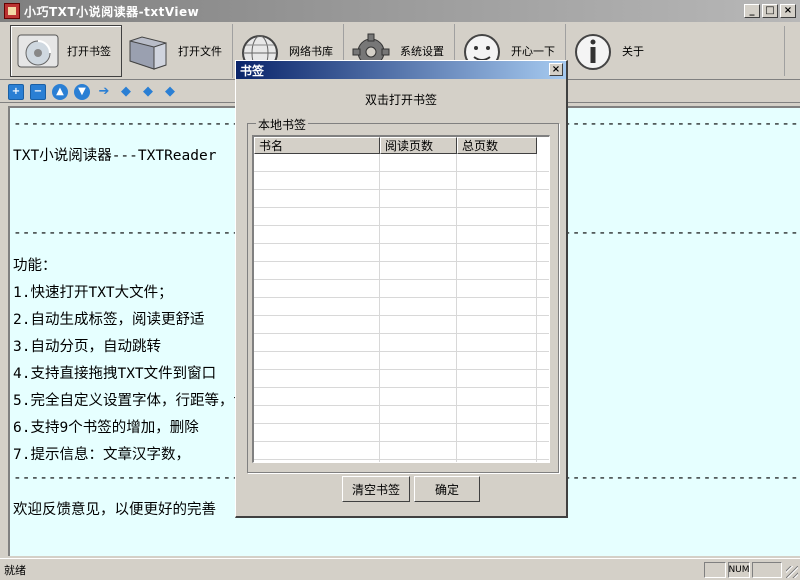  Describe the element at coordinates (126, 92) in the screenshot. I see `arrow-left-icon: ◆` at that location.